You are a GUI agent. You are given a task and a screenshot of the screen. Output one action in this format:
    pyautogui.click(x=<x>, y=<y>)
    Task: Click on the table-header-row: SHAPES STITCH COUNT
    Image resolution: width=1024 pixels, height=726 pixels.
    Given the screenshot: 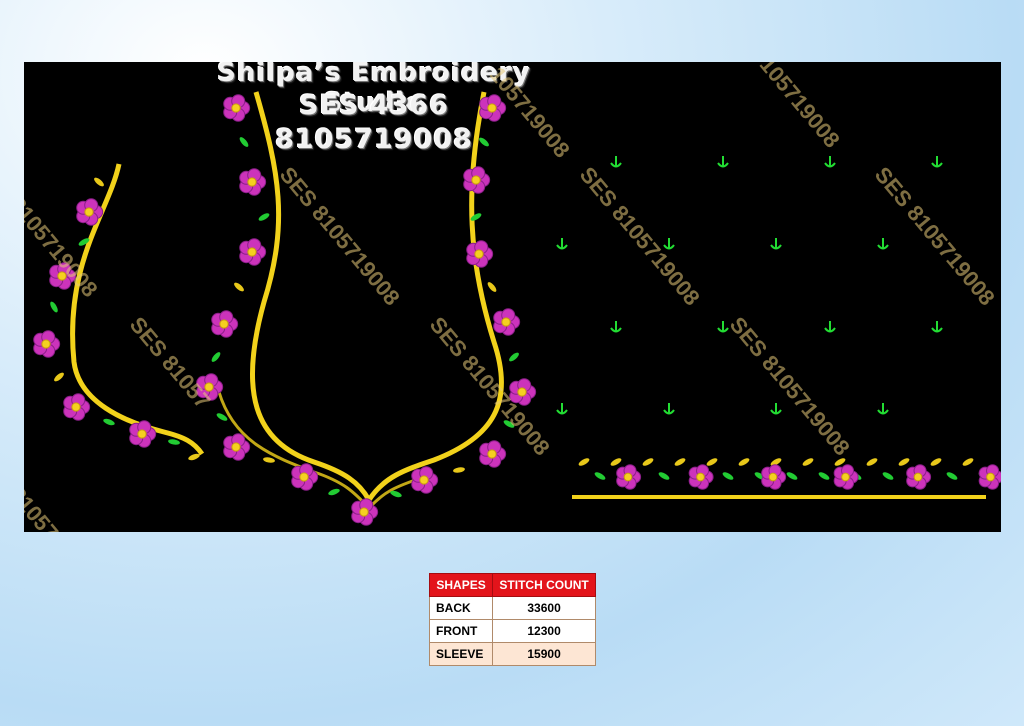 What is the action you would take?
    pyautogui.click(x=512, y=585)
    